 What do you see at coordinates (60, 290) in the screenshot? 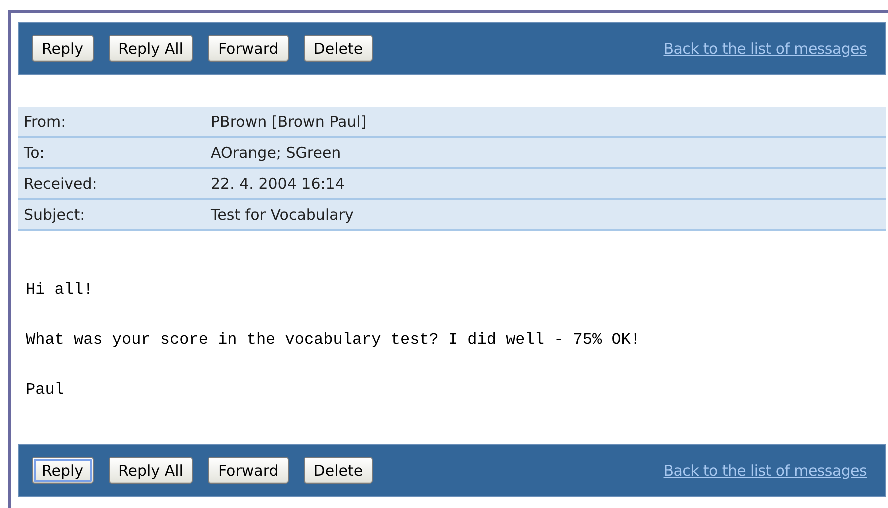
I see `message-text: Hi all!` at bounding box center [60, 290].